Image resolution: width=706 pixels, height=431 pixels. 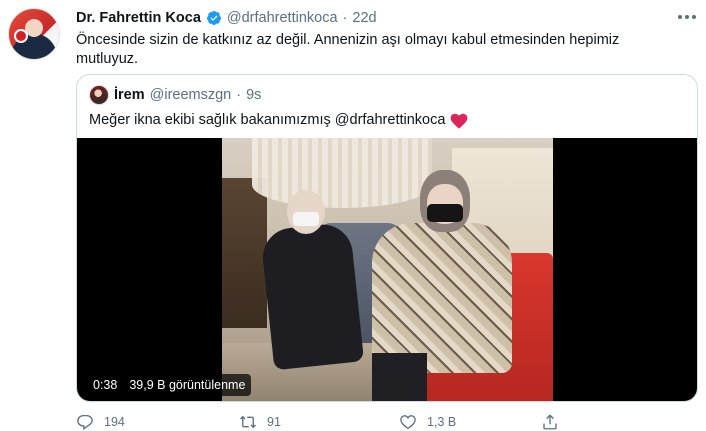 What do you see at coordinates (260, 422) in the screenshot?
I see `retweet-button: 91` at bounding box center [260, 422].